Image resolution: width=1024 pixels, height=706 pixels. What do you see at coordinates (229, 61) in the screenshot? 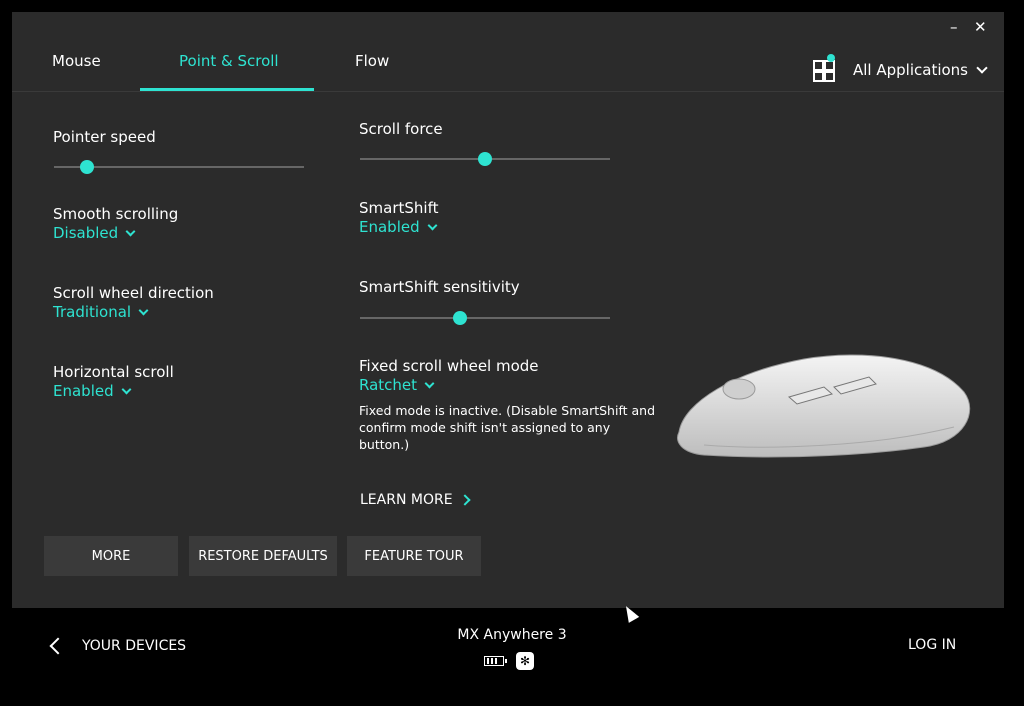
I see `tab-point-scroll: Point & Scroll` at bounding box center [229, 61].